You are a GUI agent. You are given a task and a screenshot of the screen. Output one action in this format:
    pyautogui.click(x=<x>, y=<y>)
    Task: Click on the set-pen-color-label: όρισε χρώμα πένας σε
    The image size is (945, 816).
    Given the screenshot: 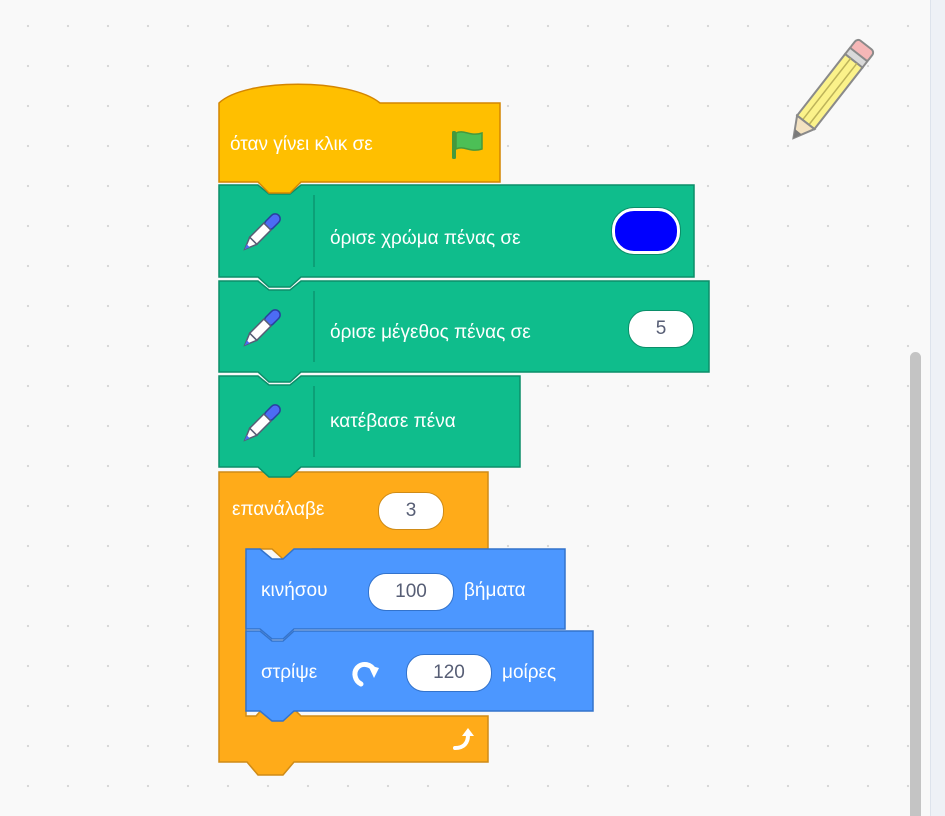 What is the action you would take?
    pyautogui.click(x=425, y=238)
    